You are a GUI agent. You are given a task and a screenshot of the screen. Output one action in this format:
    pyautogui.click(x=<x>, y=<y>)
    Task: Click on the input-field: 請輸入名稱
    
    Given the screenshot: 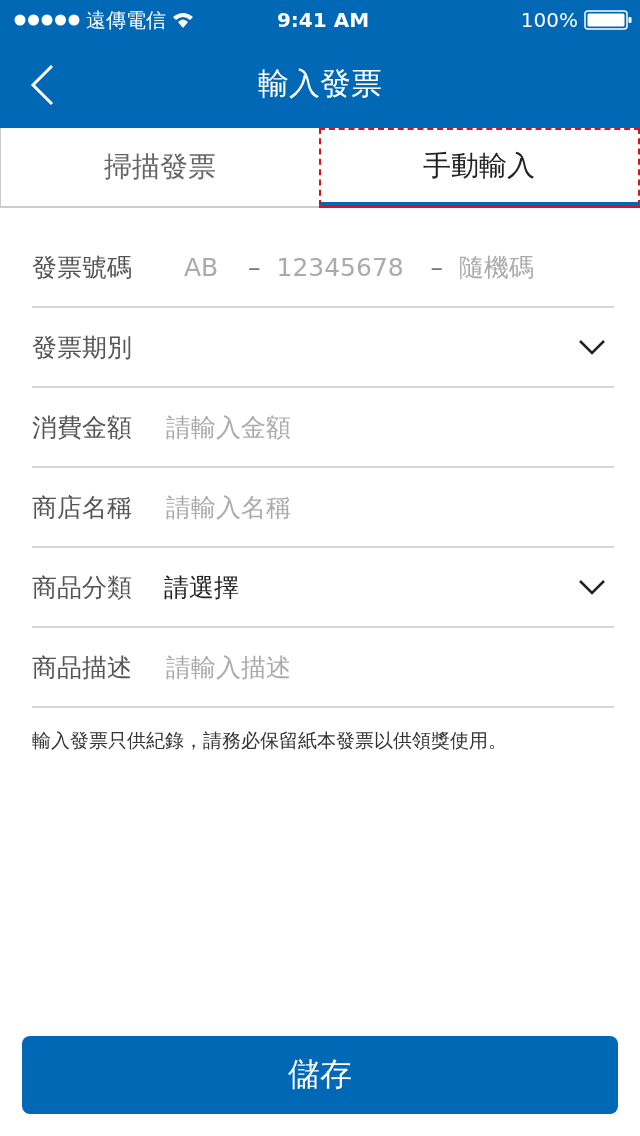 What is the action you would take?
    pyautogui.click(x=389, y=507)
    